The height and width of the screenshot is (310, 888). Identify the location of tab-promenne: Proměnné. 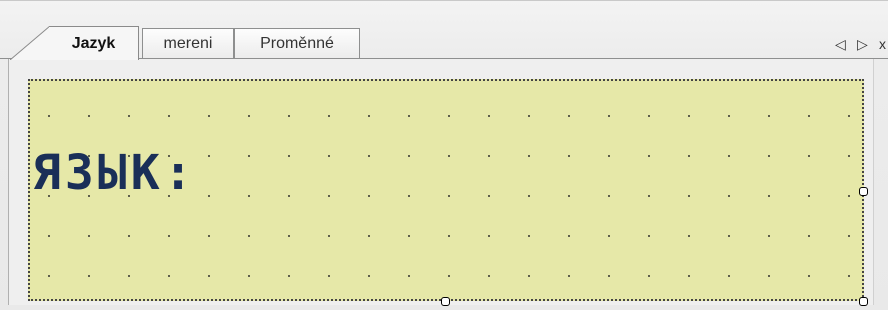
(297, 43).